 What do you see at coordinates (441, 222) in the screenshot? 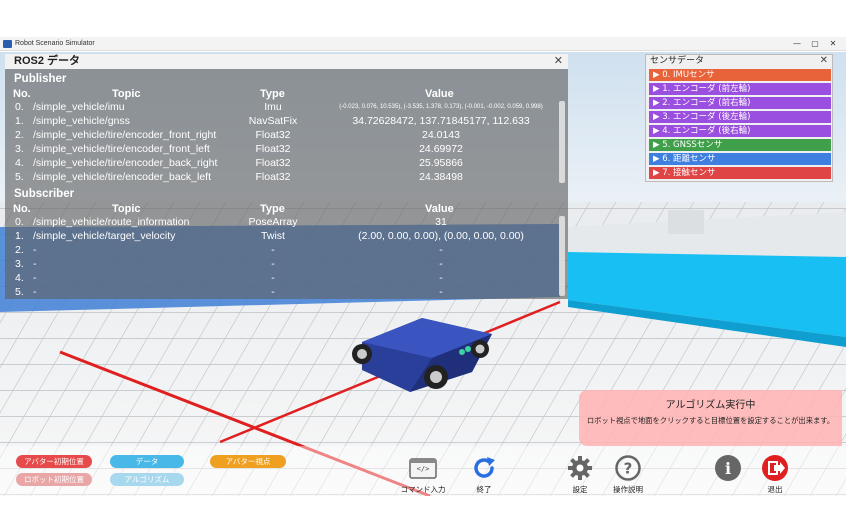
I see `cell-value: 31` at bounding box center [441, 222].